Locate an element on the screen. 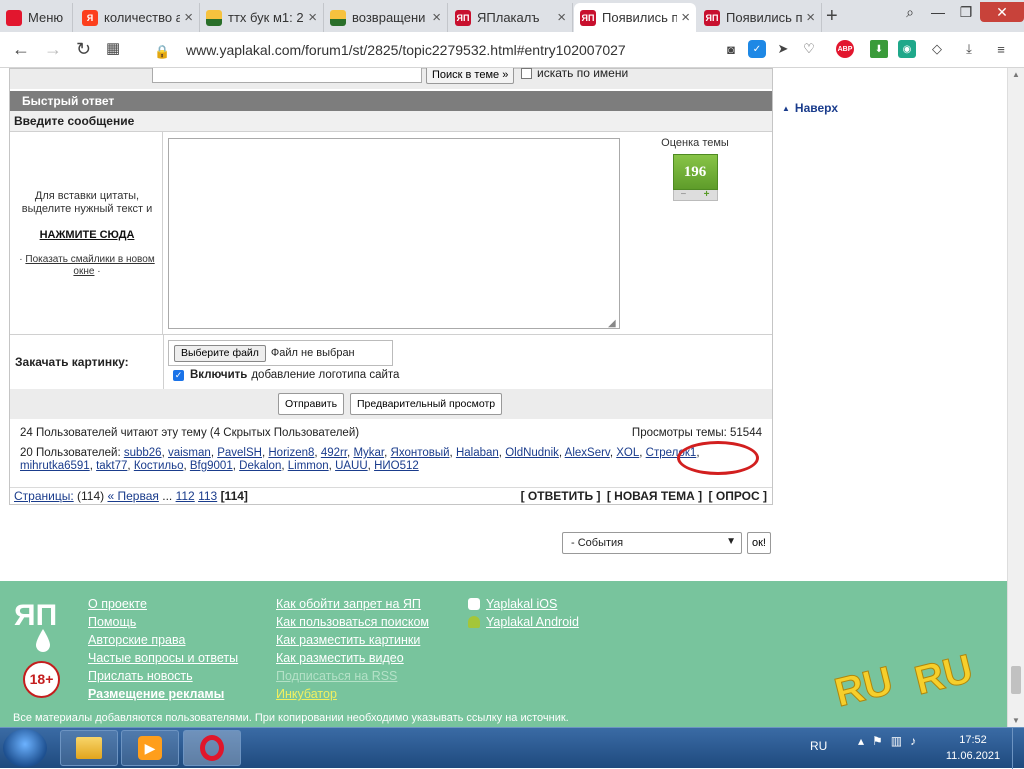 This screenshot has height=769, width=1024. android-app-link: Yaplakal Android is located at coordinates (523, 622).